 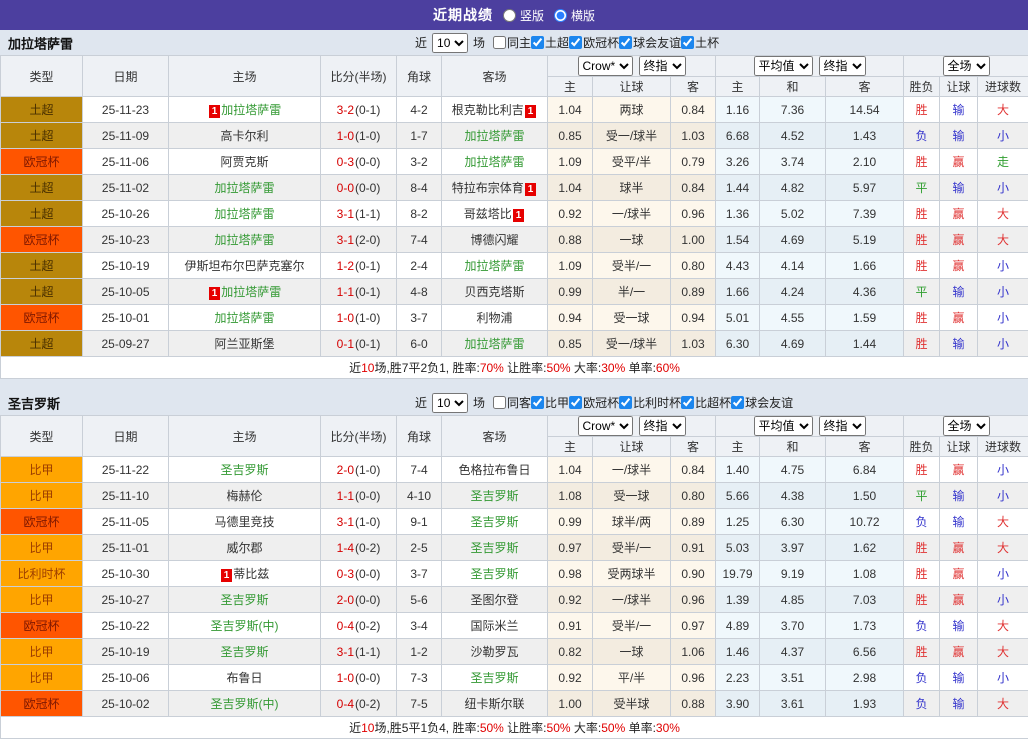 I want to click on away-team: 贝西克塔斯, so click(x=495, y=292).